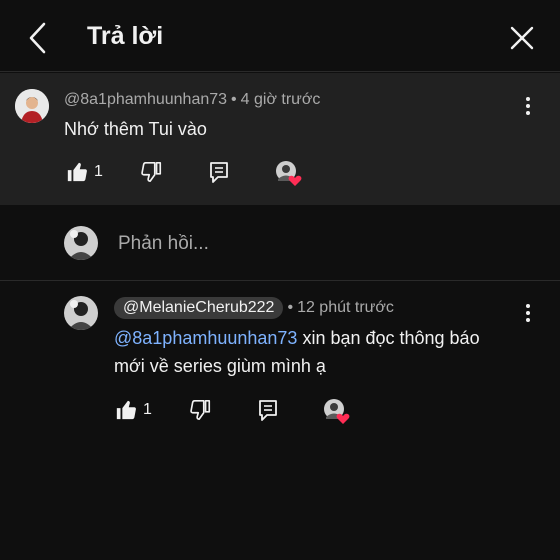  Describe the element at coordinates (220, 366) in the screenshot. I see `comment-text-line2: mới về series giùm mình ạ` at that location.